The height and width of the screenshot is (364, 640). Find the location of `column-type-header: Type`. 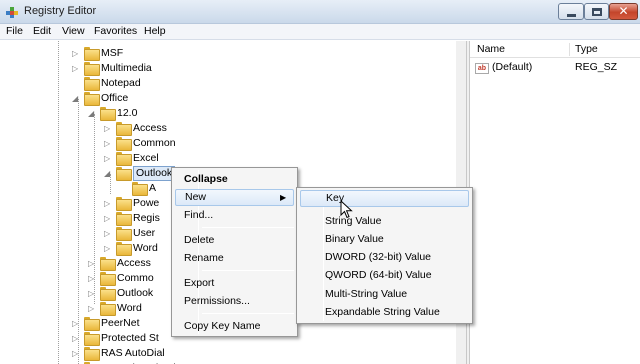

column-type-header: Type is located at coordinates (586, 49).